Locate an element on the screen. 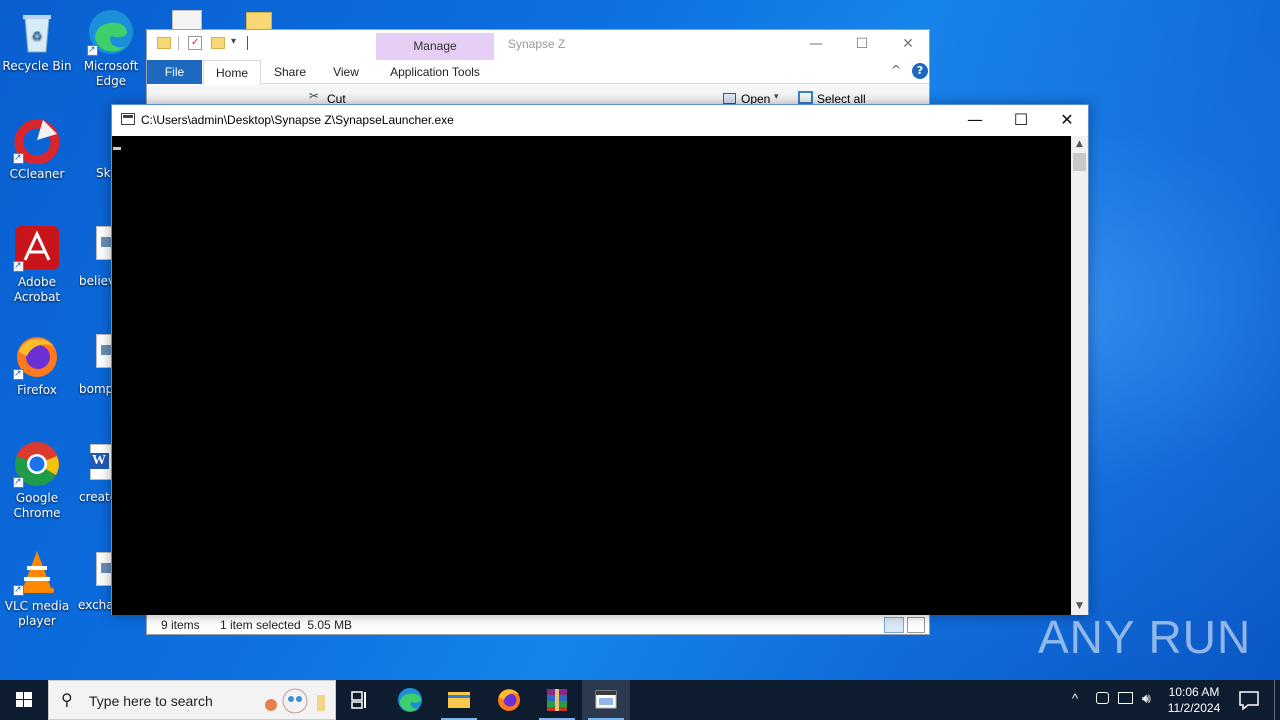 This screenshot has width=1280, height=720. notification-icon is located at coordinates (1249, 701).